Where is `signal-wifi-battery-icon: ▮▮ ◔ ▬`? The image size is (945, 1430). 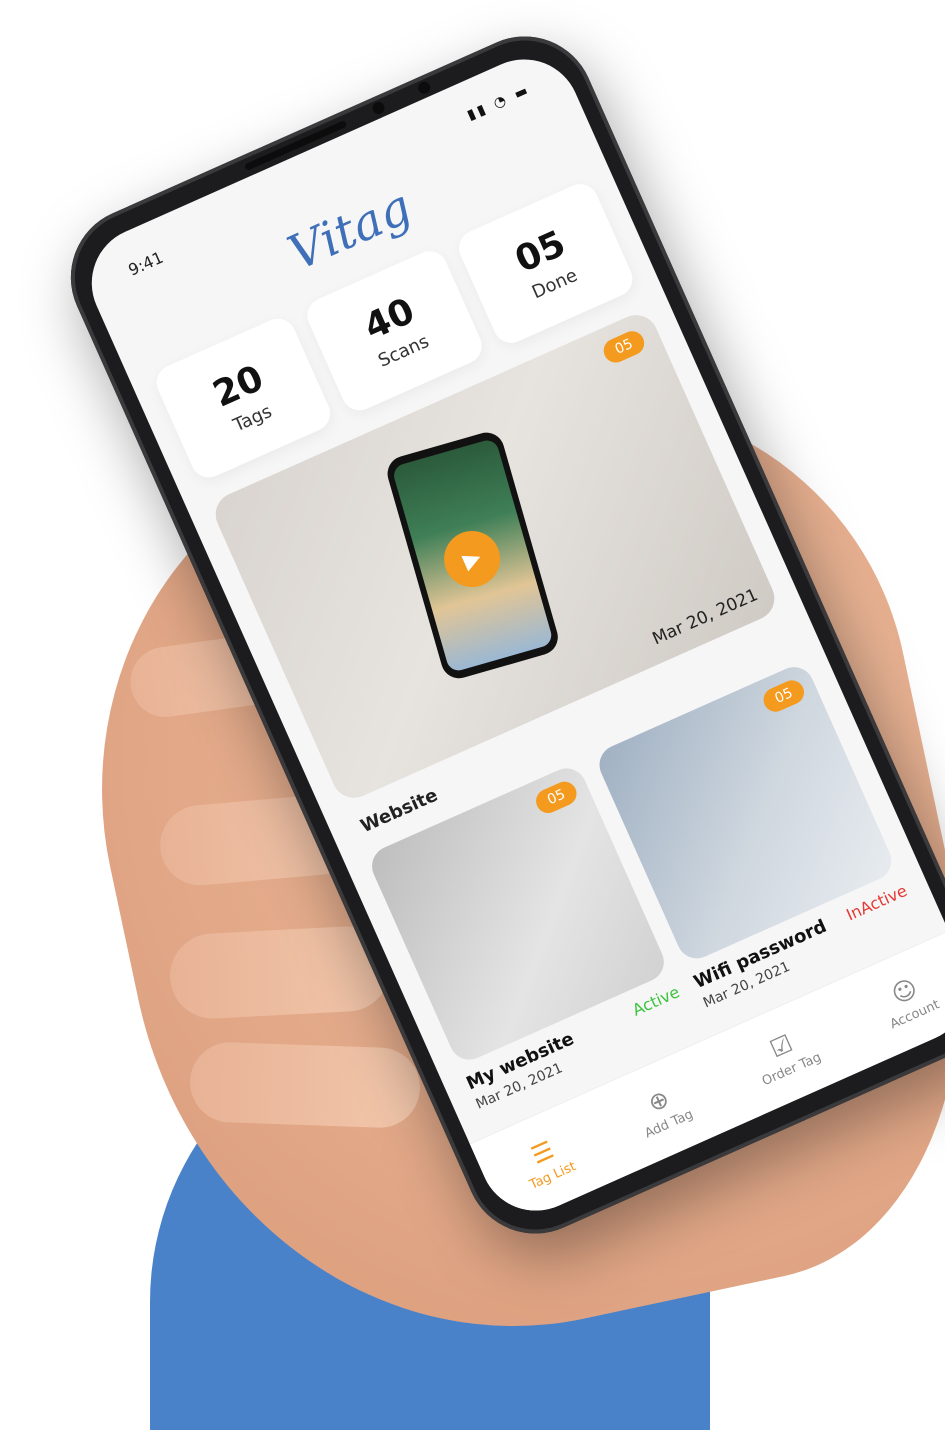 signal-wifi-battery-icon: ▮▮ ◔ ▬ is located at coordinates (499, 102).